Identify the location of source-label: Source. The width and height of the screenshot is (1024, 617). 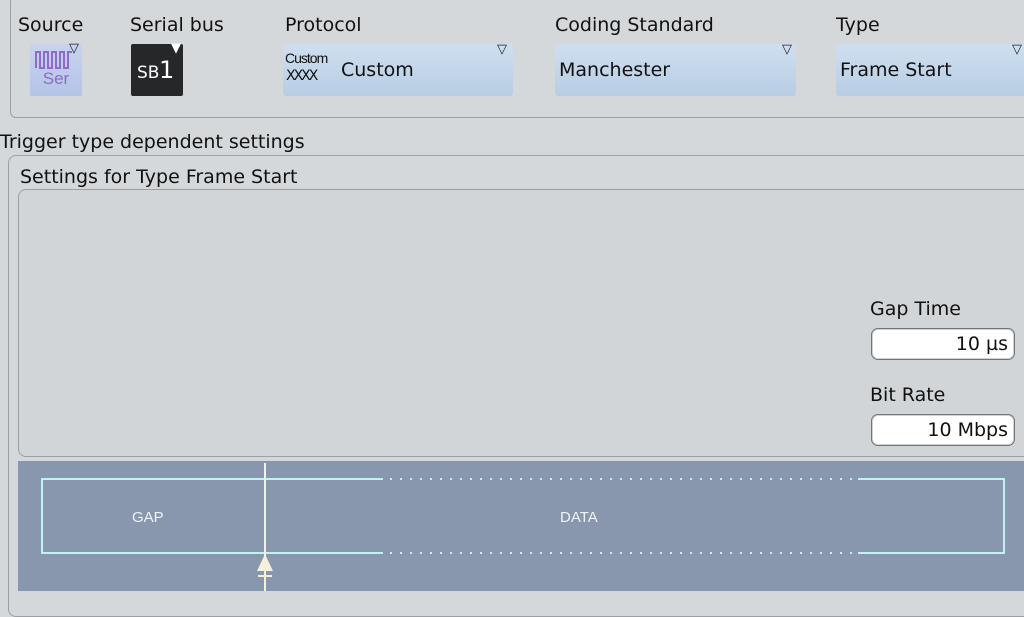
(51, 25).